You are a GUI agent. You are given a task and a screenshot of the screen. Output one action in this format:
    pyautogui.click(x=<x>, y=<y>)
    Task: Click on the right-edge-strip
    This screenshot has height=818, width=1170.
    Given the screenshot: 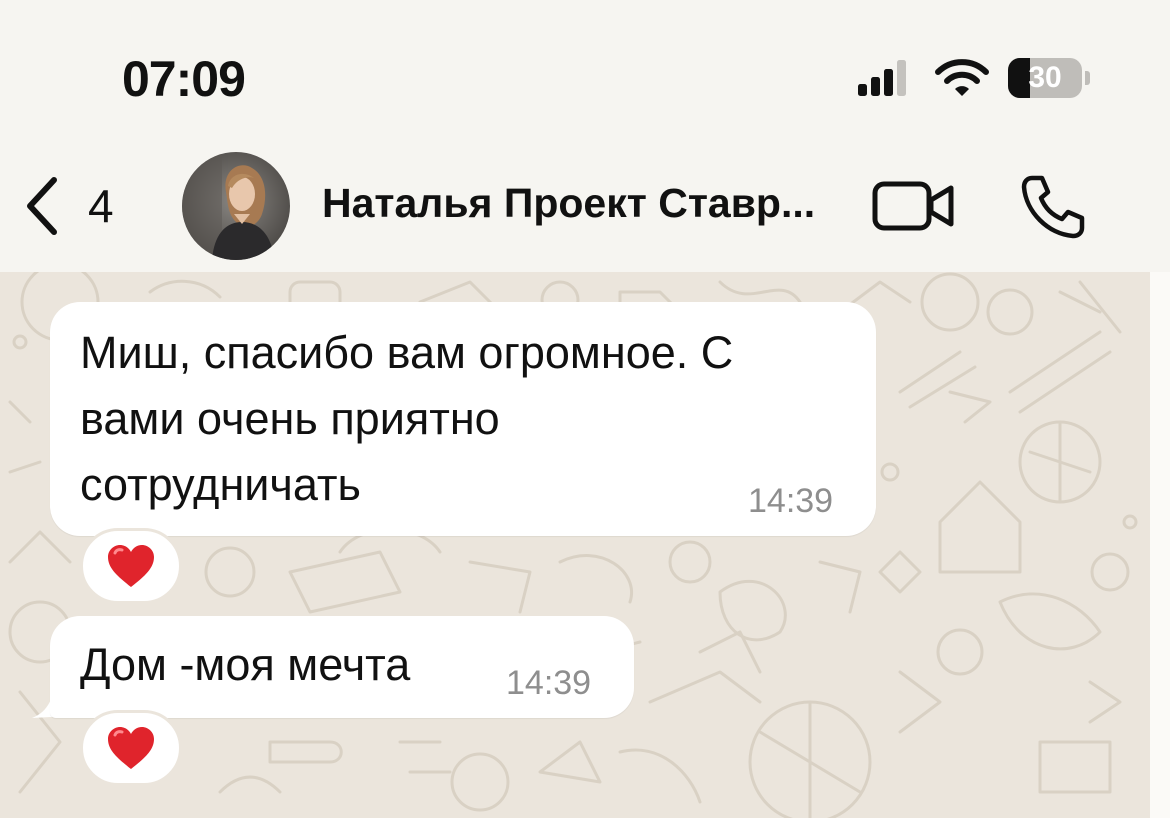 What is the action you would take?
    pyautogui.click(x=1160, y=545)
    